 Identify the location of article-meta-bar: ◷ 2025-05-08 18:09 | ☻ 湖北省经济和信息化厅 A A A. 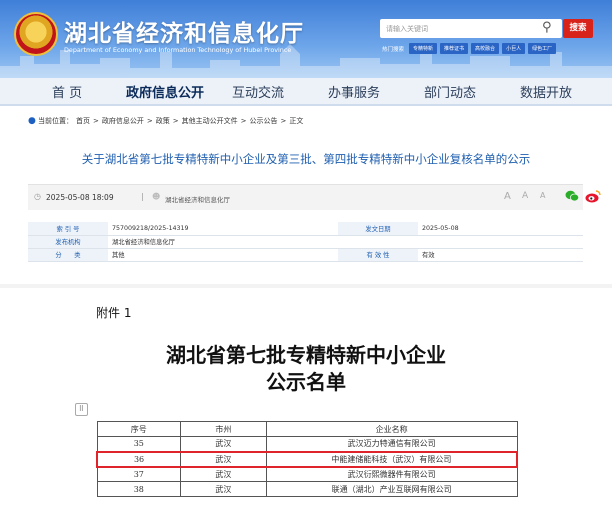
(314, 197).